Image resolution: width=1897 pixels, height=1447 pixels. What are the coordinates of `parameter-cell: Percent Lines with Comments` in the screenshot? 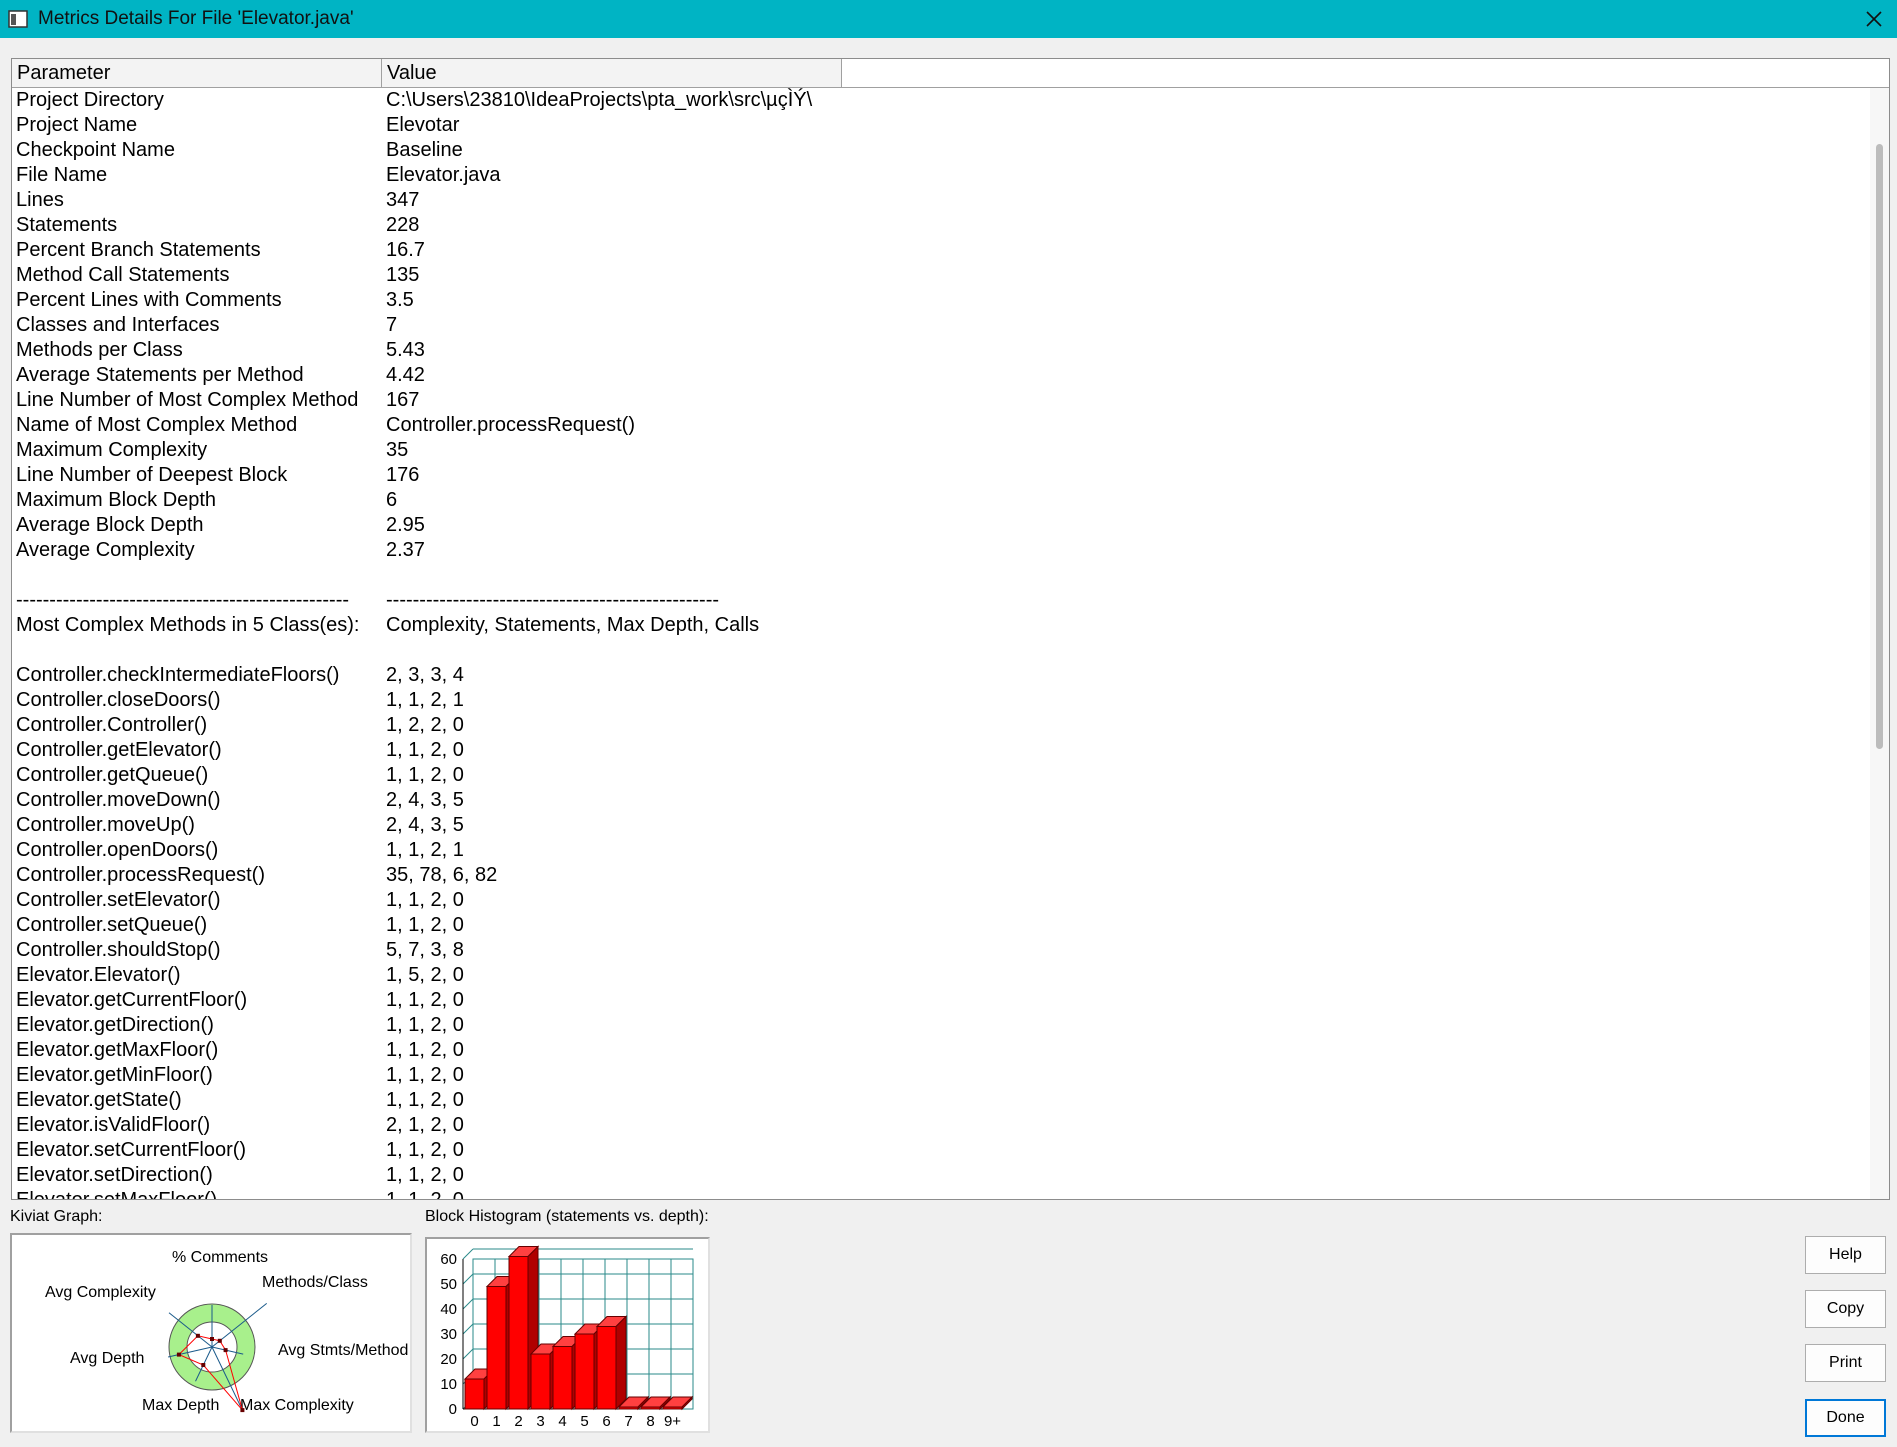 It's located at (149, 300).